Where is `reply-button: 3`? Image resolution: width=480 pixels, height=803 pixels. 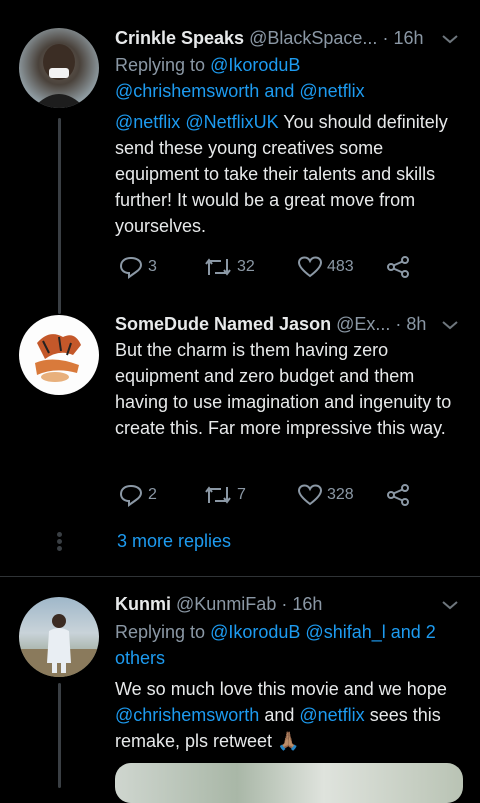 reply-button: 3 is located at coordinates (137, 267).